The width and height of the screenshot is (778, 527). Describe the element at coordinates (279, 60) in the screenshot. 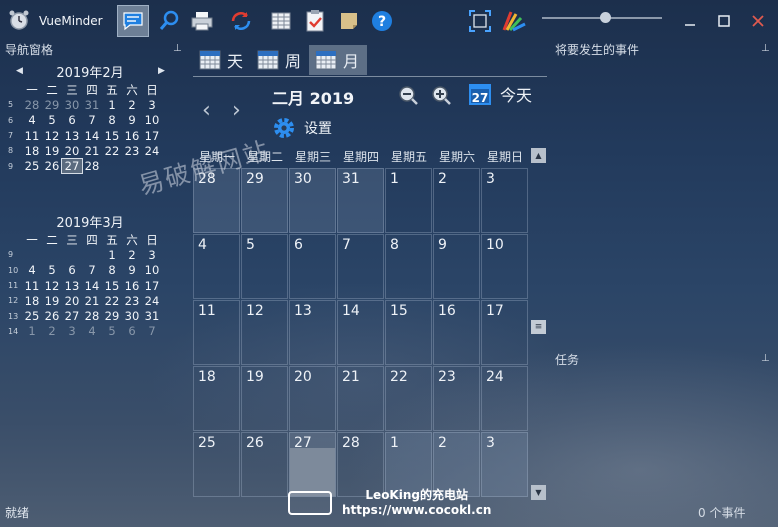

I see `view-tab-week: 周` at that location.